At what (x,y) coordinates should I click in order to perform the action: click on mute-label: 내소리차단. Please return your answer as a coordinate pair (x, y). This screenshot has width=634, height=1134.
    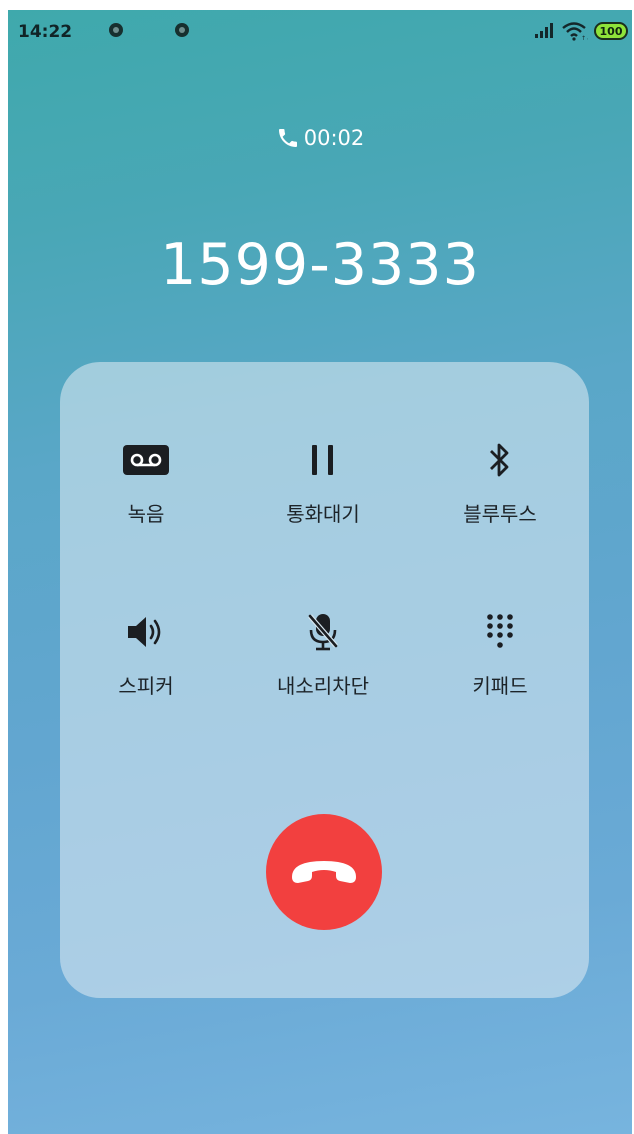
    Looking at the image, I should click on (323, 686).